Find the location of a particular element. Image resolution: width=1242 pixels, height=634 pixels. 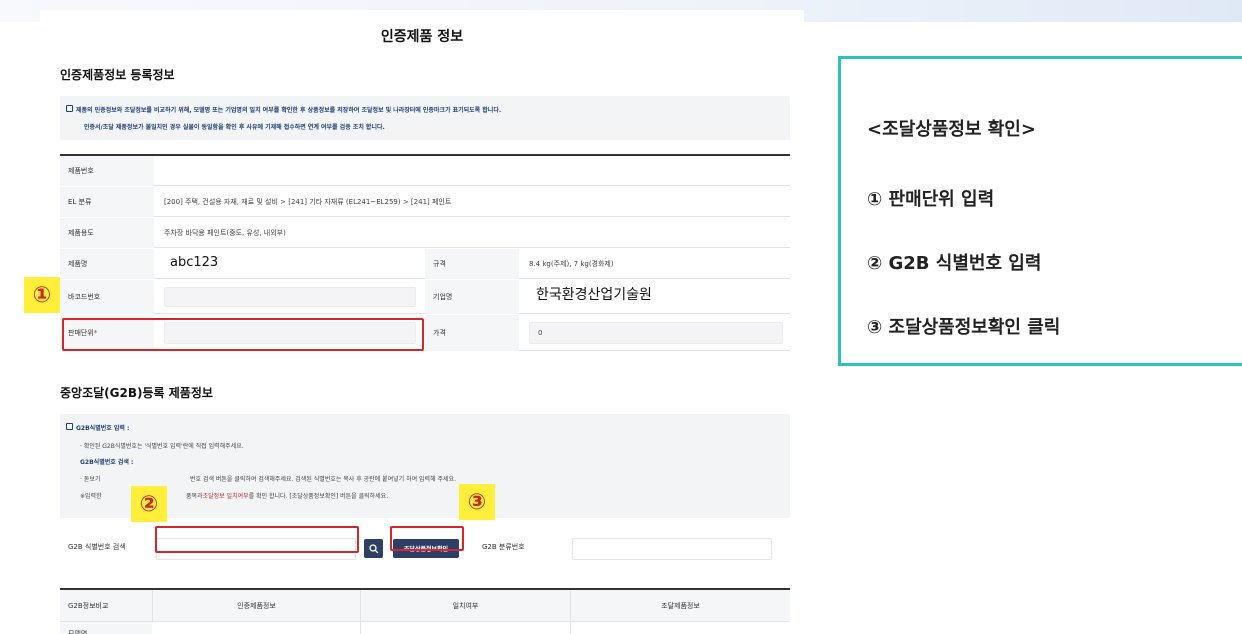

g2b-input-desc: · 확인된 G2B식별번호는 '식별번호 입력'란에 직접 입력해주세요. is located at coordinates (162, 446).